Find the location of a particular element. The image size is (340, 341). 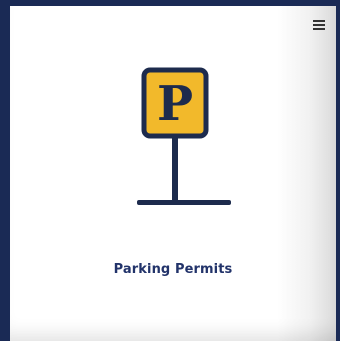

parking-sign-icon: P is located at coordinates (184, 141).